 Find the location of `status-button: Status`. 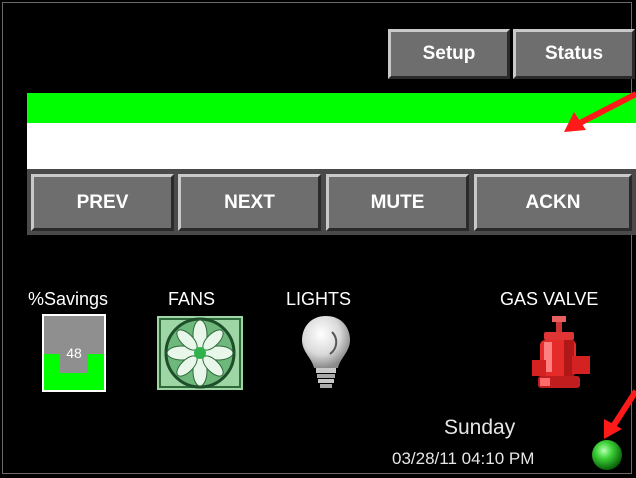

status-button: Status is located at coordinates (574, 54).